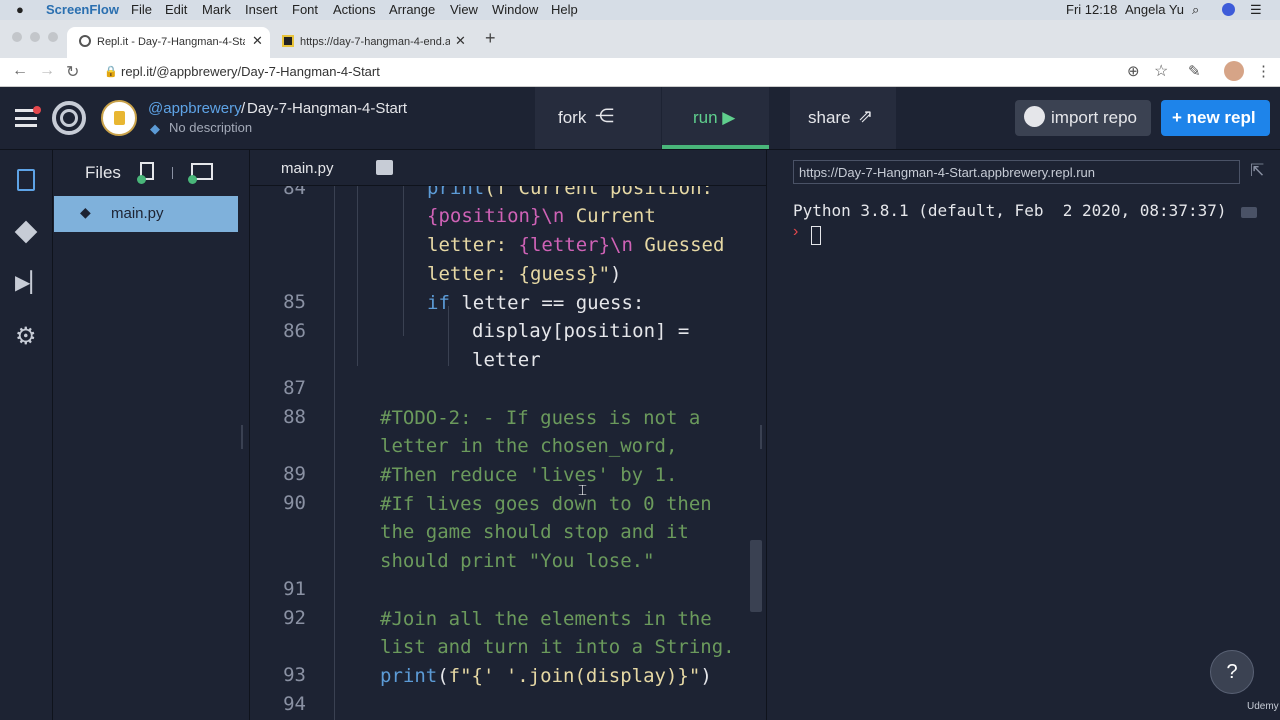 The image size is (1280, 720). Describe the element at coordinates (1154, 9) in the screenshot. I see `menubar-user: Angela Yu` at that location.